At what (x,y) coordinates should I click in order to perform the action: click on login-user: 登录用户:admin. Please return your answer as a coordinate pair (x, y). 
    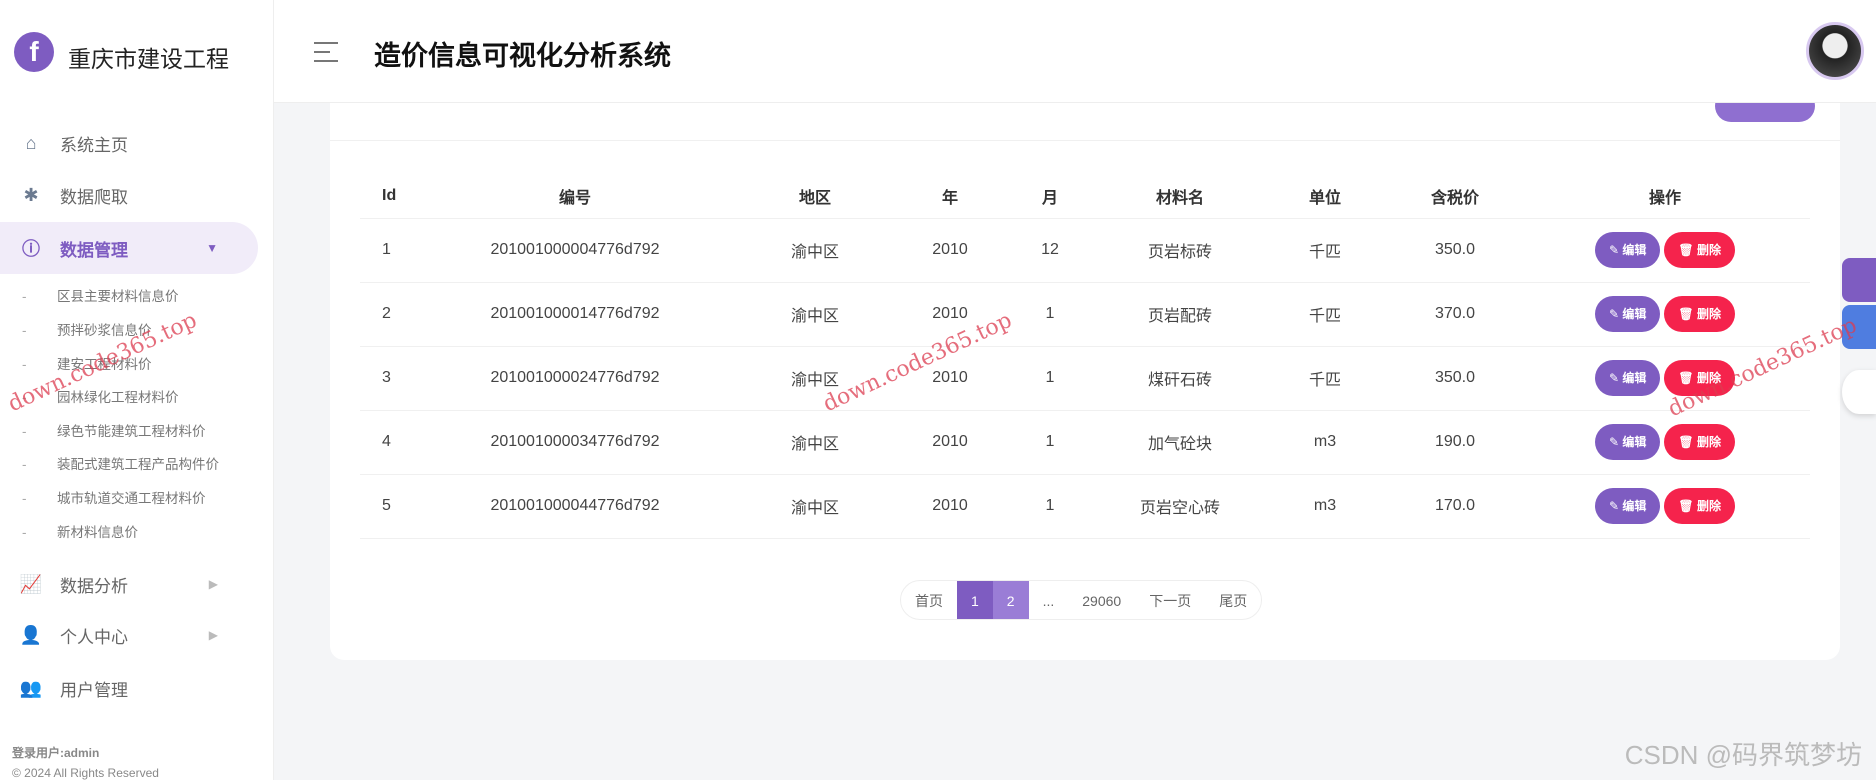
    Looking at the image, I should click on (56, 753).